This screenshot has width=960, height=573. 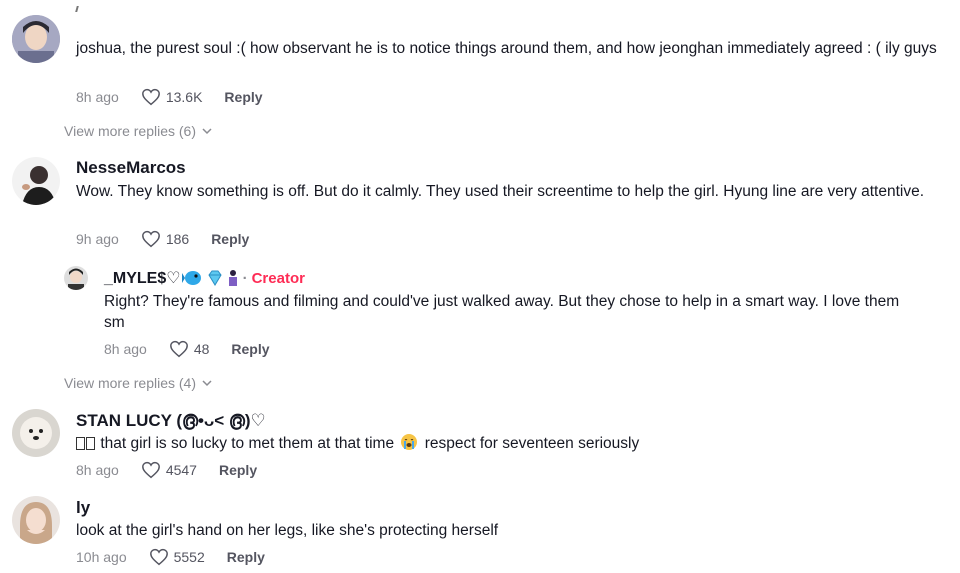 What do you see at coordinates (130, 383) in the screenshot?
I see `view-more-label: View more replies (4)` at bounding box center [130, 383].